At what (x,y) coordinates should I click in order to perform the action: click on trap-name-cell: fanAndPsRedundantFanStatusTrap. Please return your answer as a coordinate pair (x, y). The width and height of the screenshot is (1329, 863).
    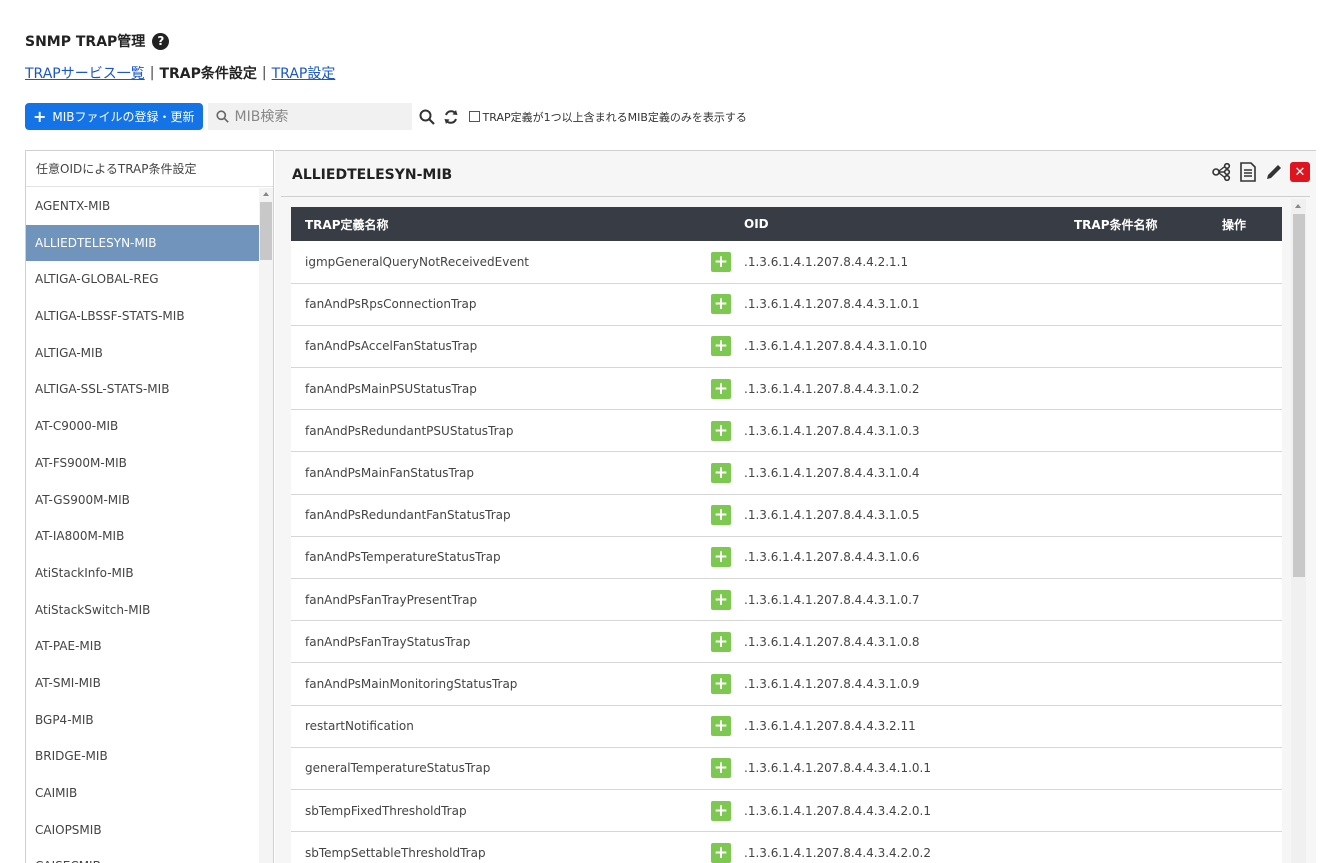
    Looking at the image, I should click on (501, 515).